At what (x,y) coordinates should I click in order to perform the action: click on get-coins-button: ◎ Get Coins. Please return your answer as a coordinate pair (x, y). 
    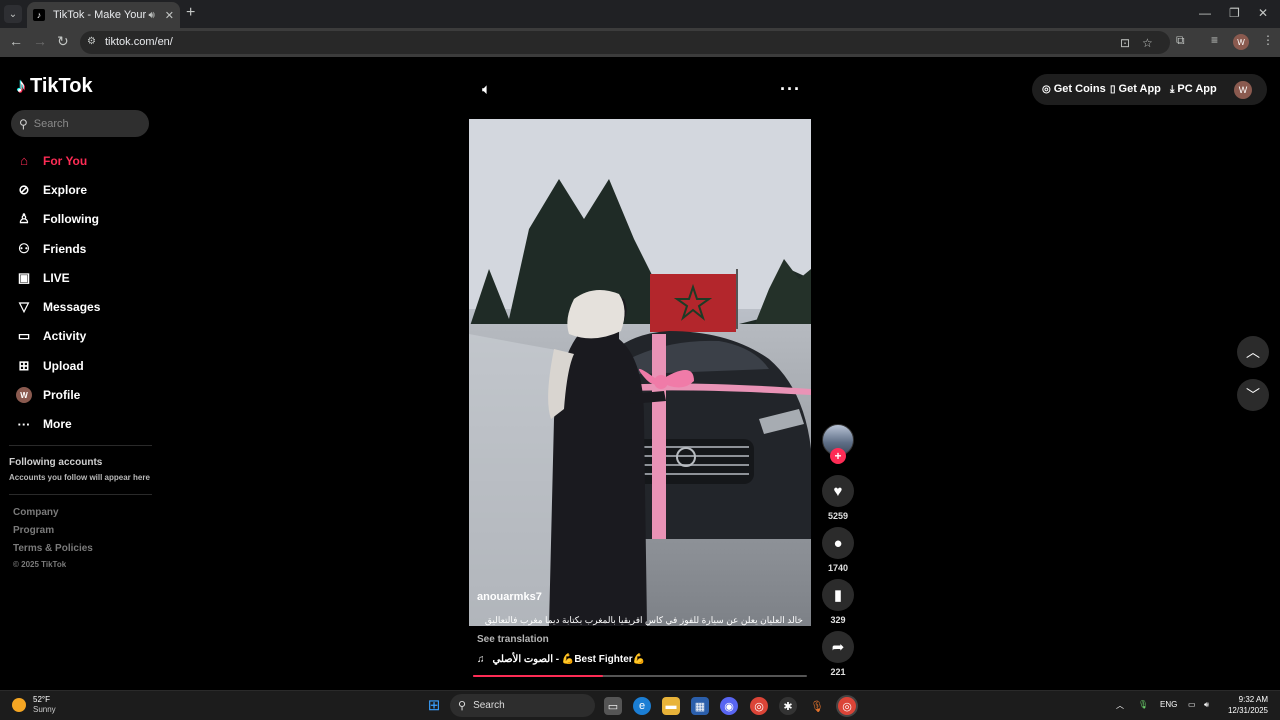
    Looking at the image, I should click on (1074, 89).